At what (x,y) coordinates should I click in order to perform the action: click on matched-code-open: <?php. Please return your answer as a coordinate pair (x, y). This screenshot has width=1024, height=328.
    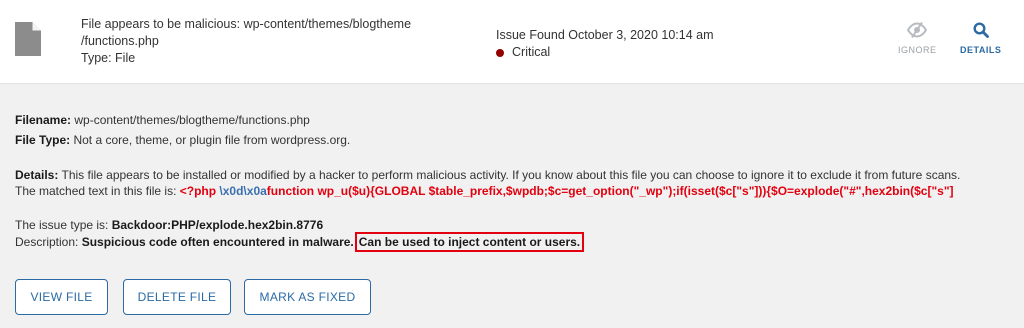
    Looking at the image, I should click on (198, 191).